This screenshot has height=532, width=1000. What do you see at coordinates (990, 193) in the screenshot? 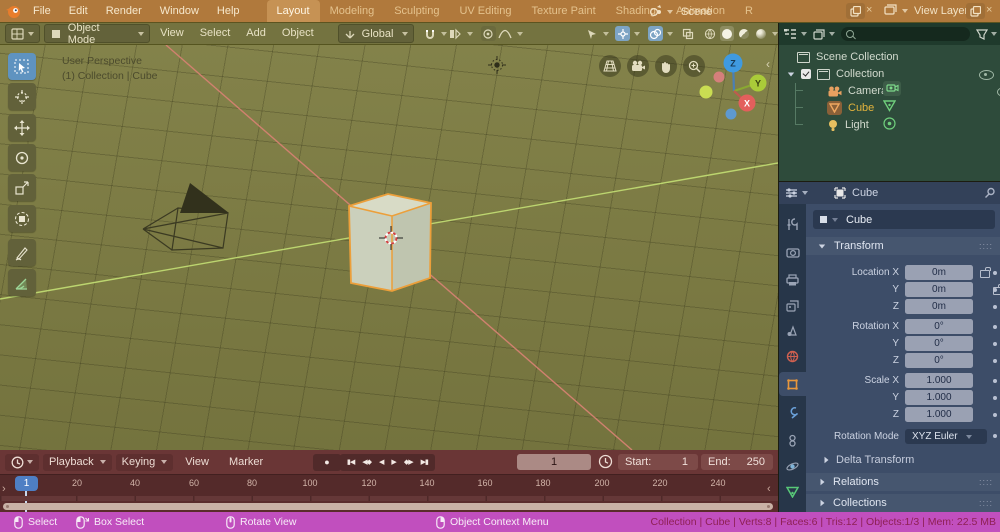
I see `pin-icon` at bounding box center [990, 193].